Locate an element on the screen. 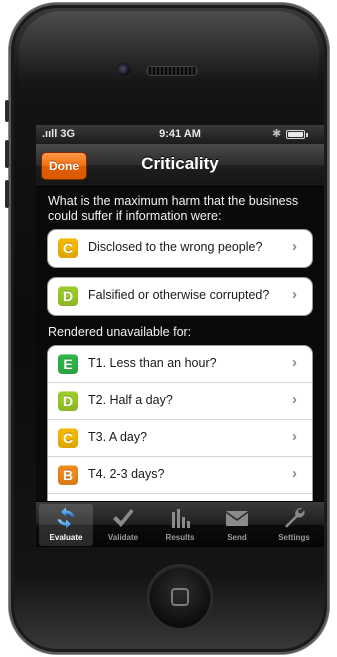  volume-down-button is located at coordinates (7, 194).